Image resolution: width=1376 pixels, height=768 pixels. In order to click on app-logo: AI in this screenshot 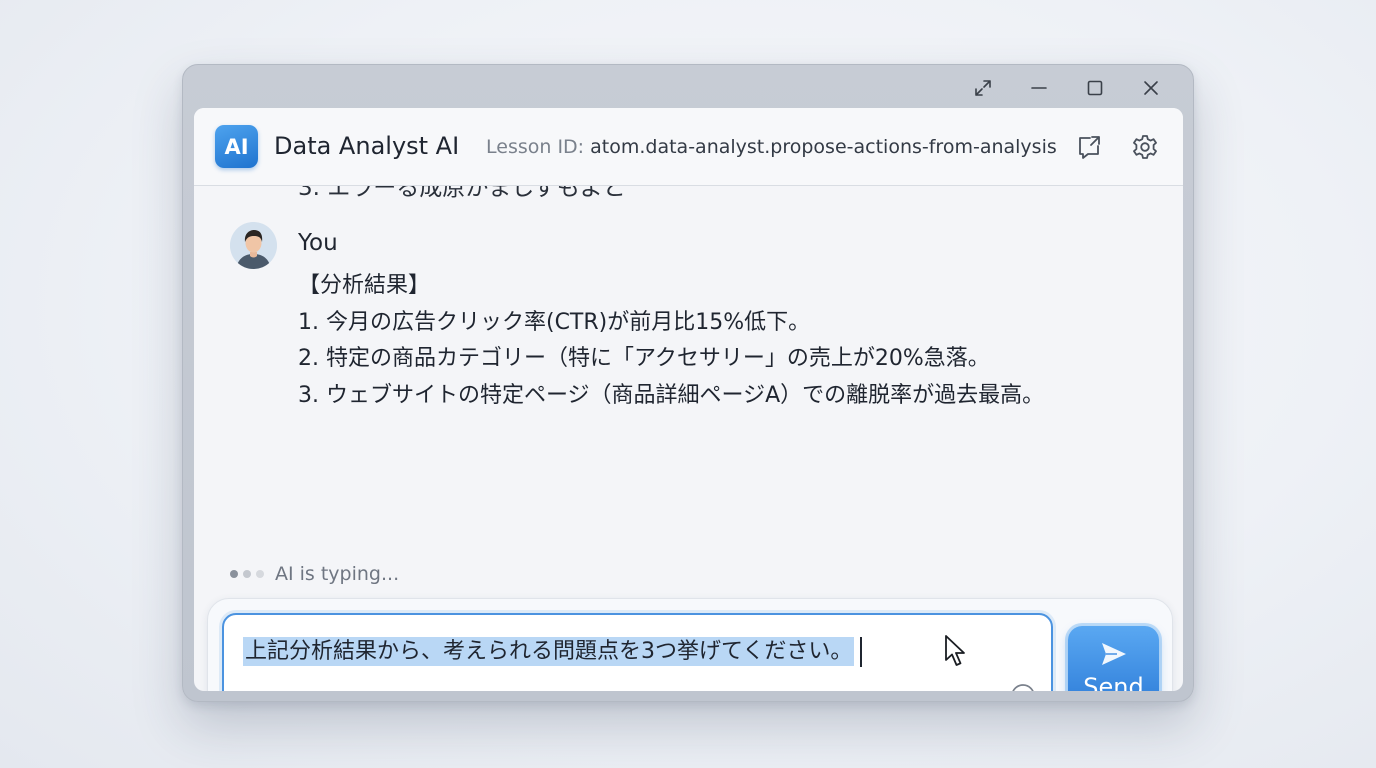, I will do `click(236, 146)`.